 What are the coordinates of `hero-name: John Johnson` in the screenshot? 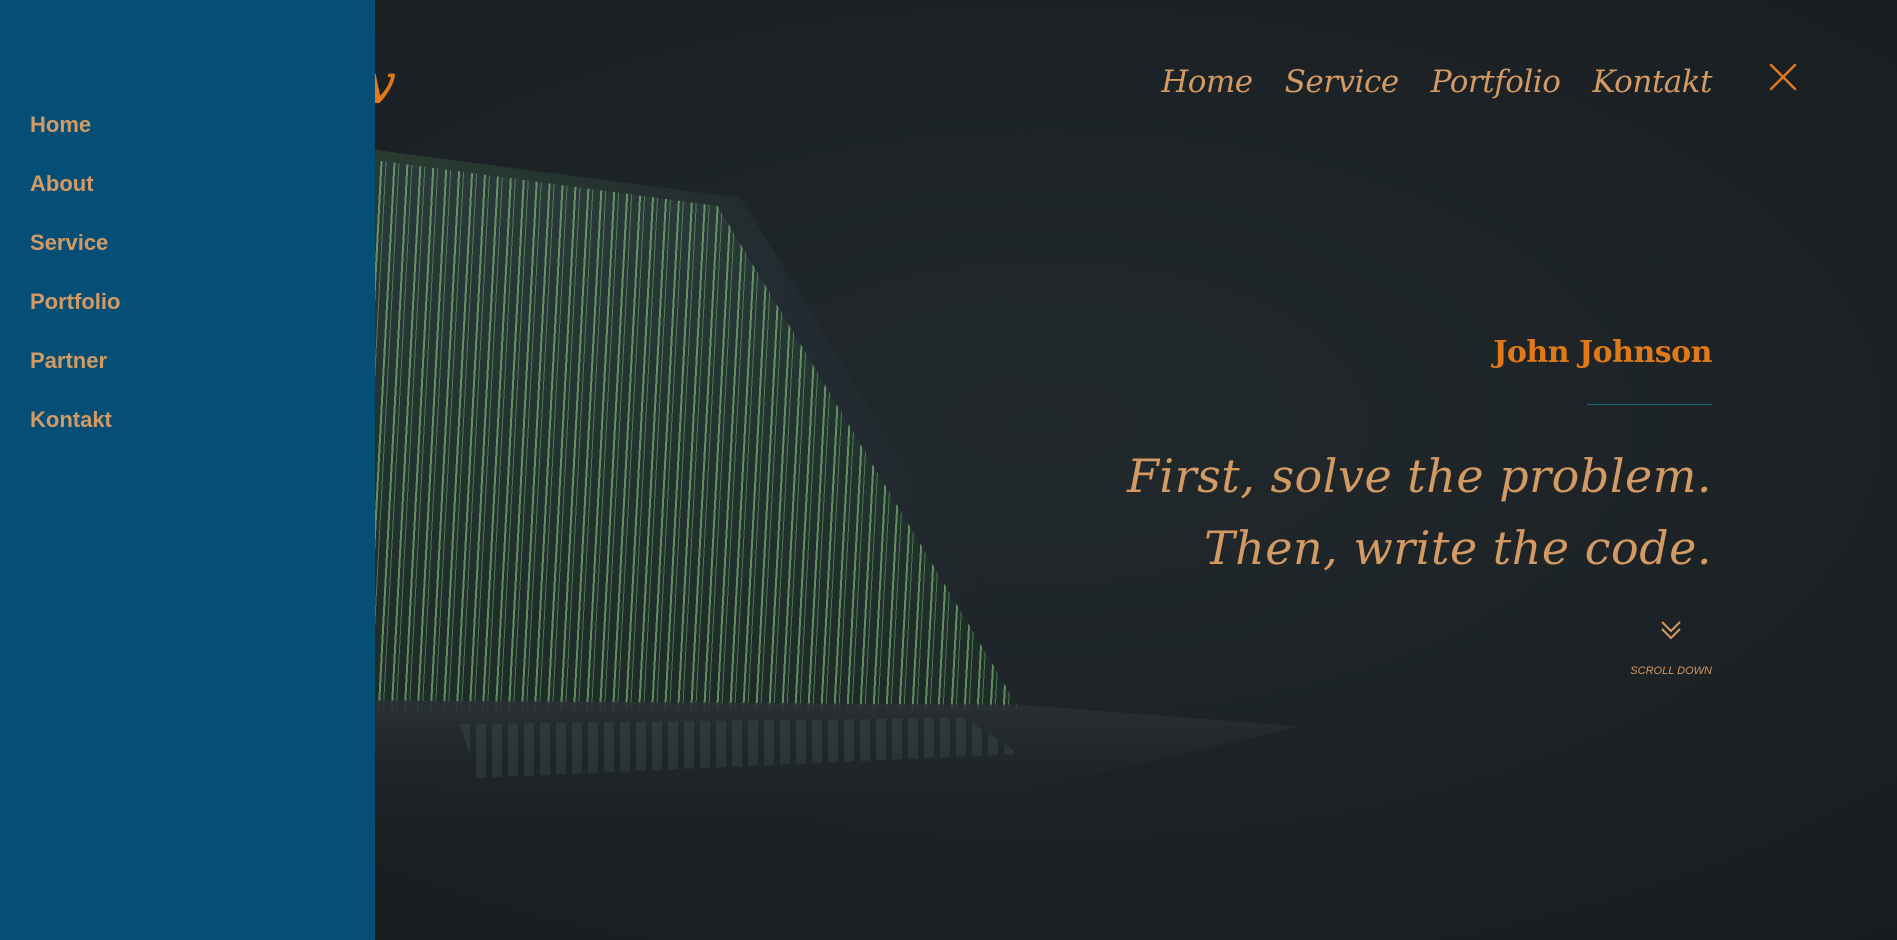 It's located at (1602, 352).